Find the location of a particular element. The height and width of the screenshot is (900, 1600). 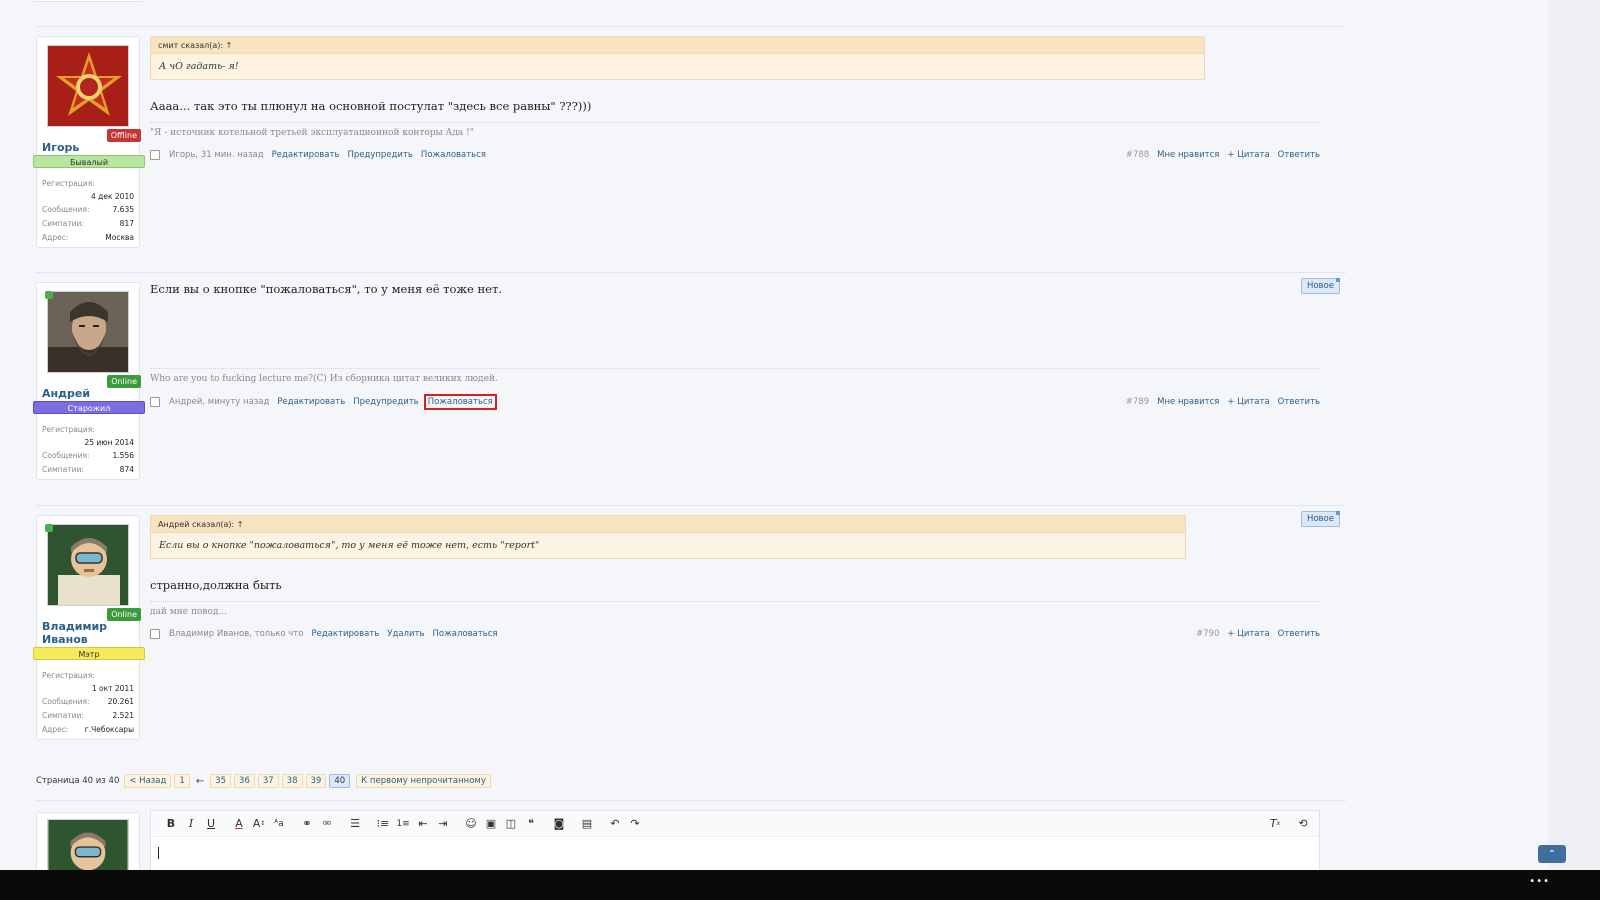

undo-icon: ↶ is located at coordinates (615, 824).